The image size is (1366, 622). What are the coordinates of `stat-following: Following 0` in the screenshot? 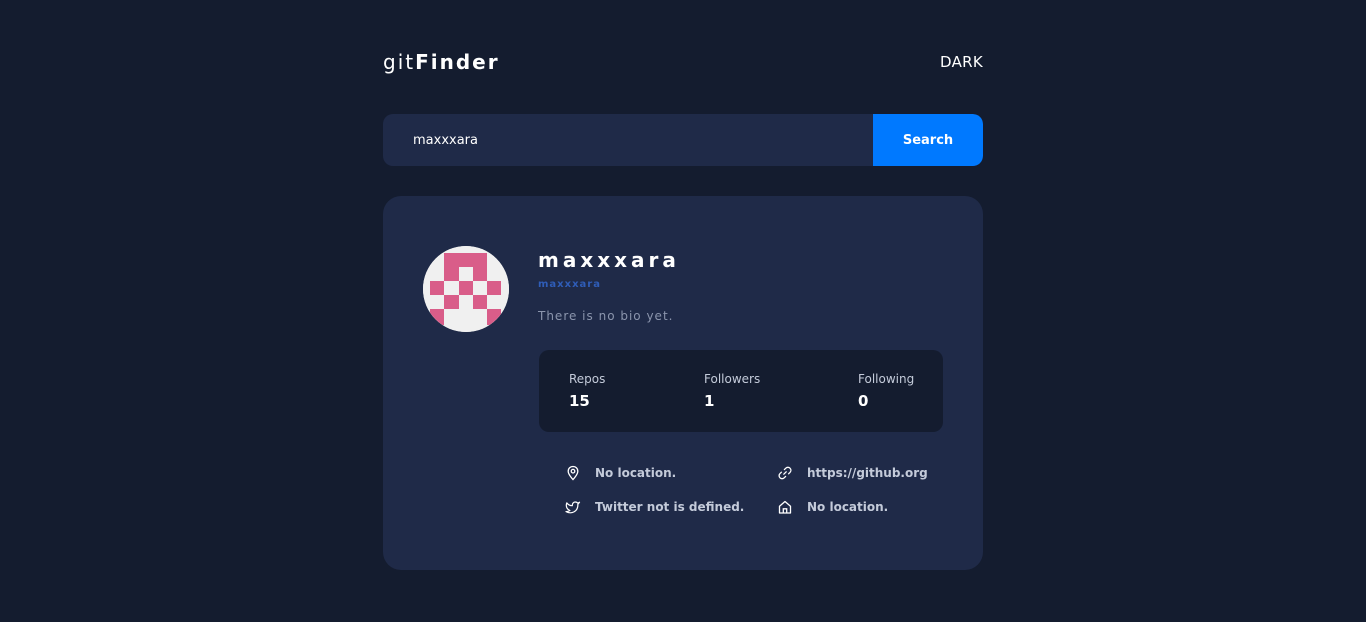 It's located at (886, 391).